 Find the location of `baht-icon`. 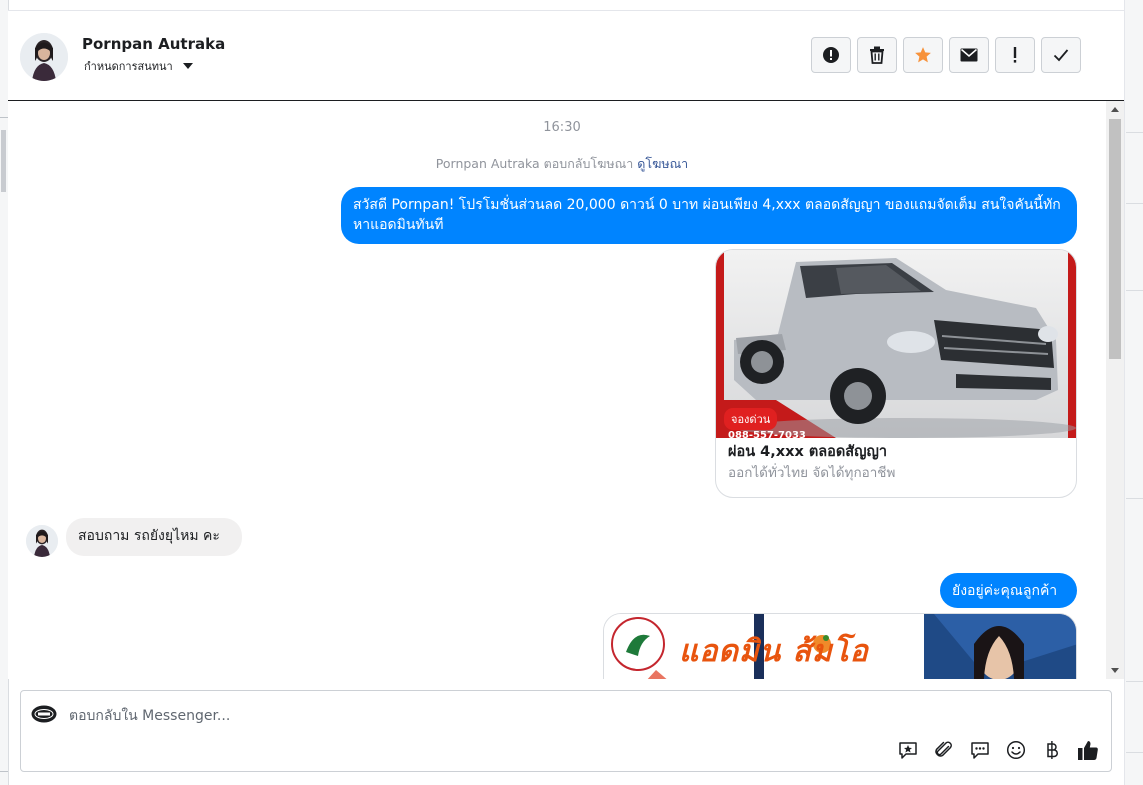

baht-icon is located at coordinates (1052, 750).